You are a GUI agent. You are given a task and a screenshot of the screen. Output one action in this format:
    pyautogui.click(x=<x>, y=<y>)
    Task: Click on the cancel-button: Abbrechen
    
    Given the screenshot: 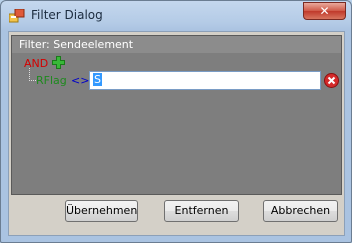 What is the action you would take?
    pyautogui.click(x=300, y=211)
    